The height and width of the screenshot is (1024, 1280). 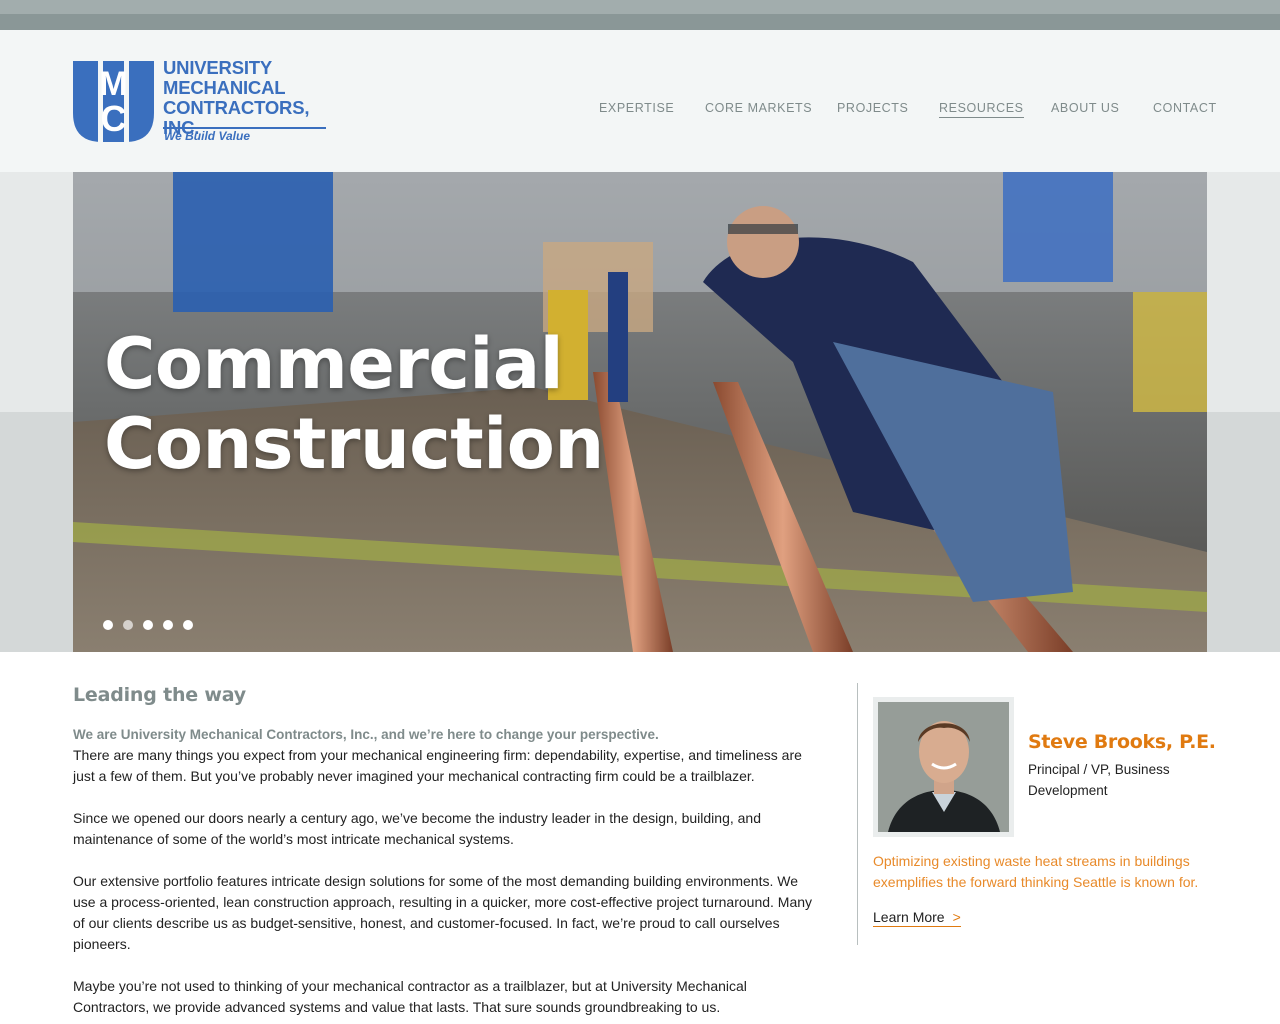 I want to click on hero-headline-line: Commercial, so click(x=334, y=364).